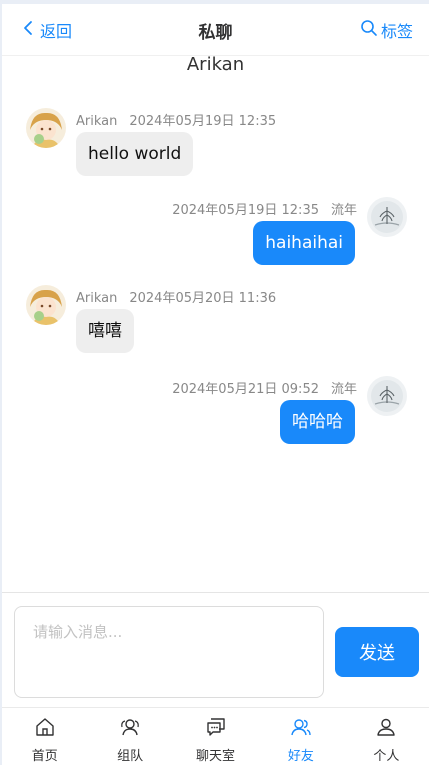 This screenshot has width=429, height=765. Describe the element at coordinates (203, 298) in the screenshot. I see `message-time: 2024年05月20日 11:36` at that location.